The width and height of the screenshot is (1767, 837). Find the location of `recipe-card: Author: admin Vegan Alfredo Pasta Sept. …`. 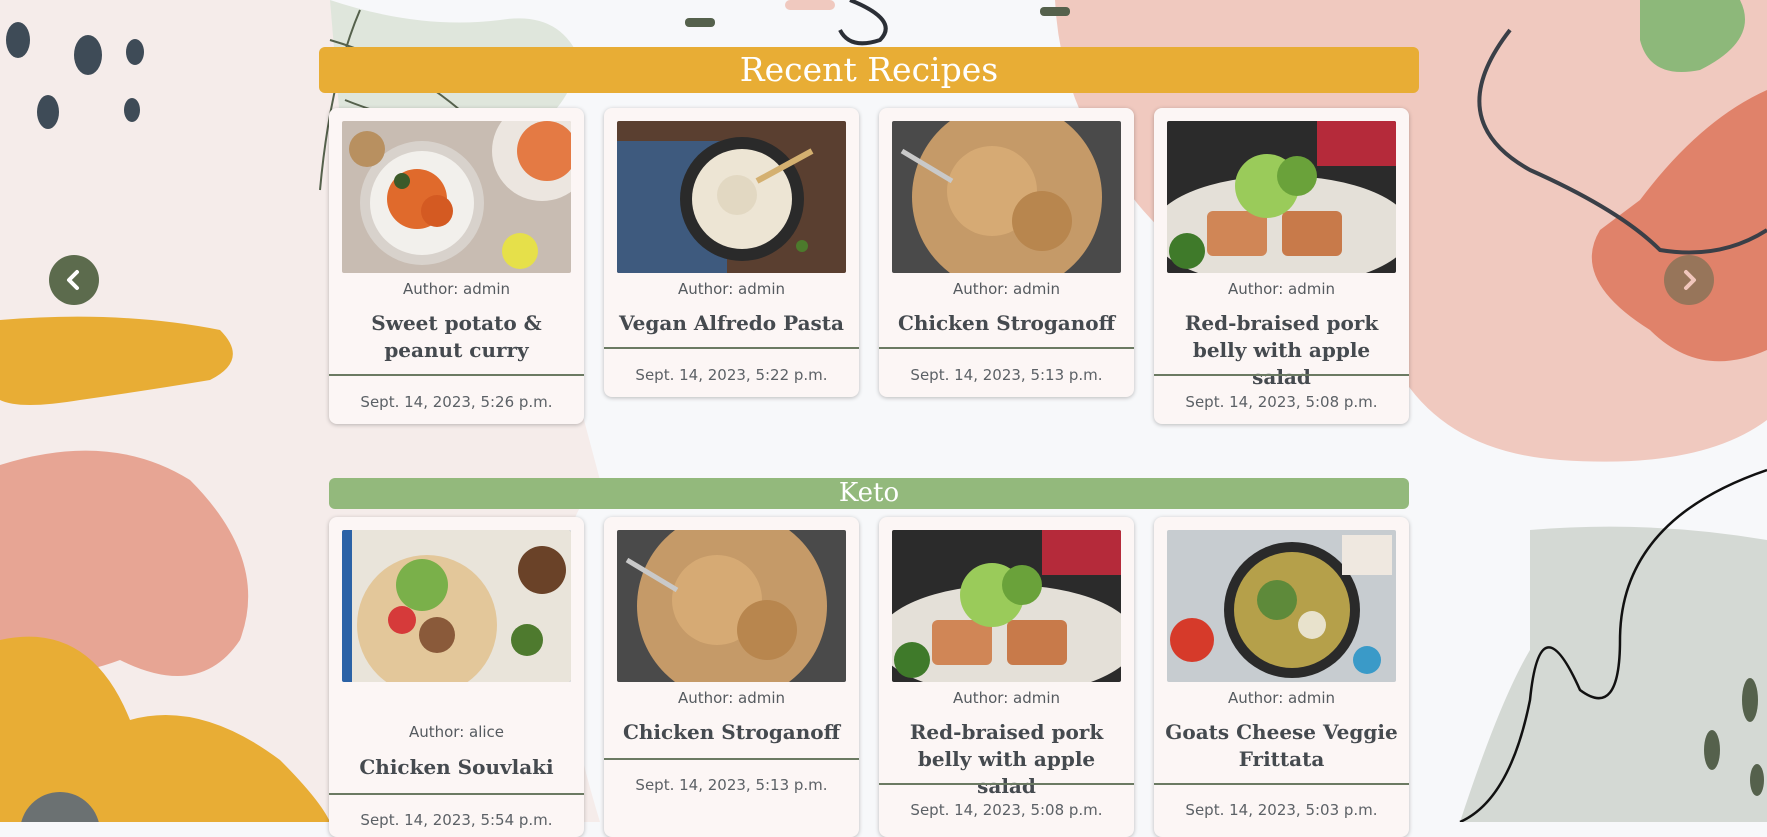

recipe-card: Author: admin Vegan Alfredo Pasta Sept. … is located at coordinates (731, 252).